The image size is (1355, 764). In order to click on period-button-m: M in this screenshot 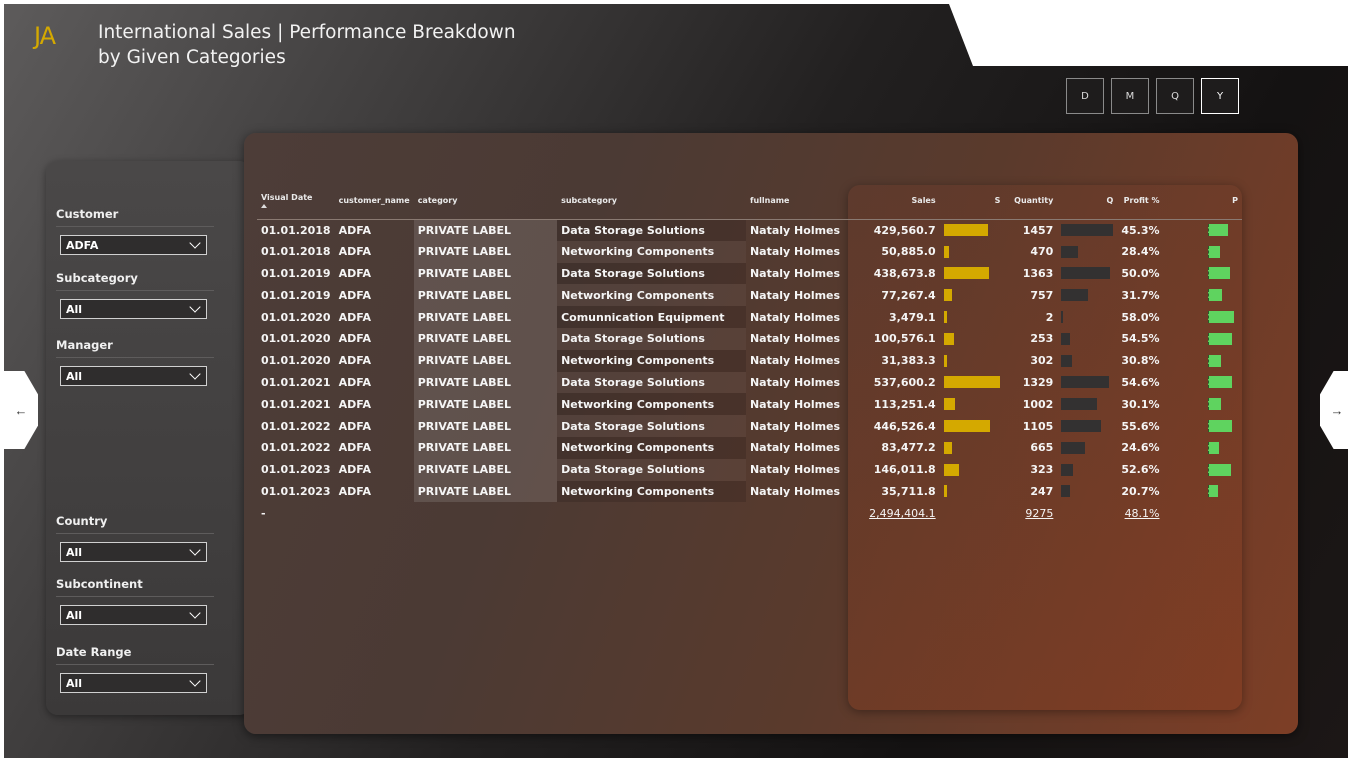, I will do `click(1130, 96)`.